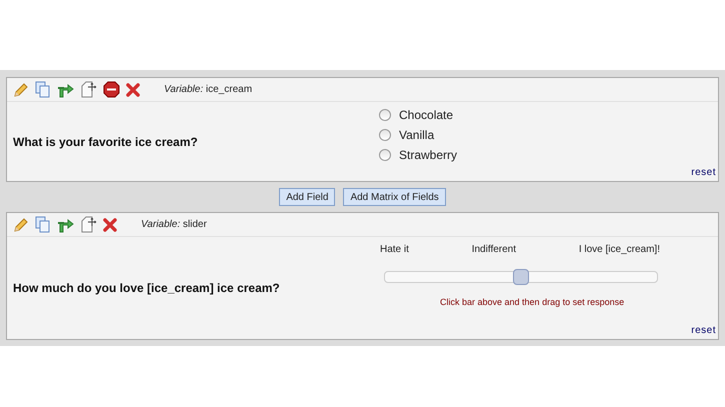 This screenshot has height=407, width=725. I want to click on scale-label: I love [ice_cream]!, so click(619, 250).